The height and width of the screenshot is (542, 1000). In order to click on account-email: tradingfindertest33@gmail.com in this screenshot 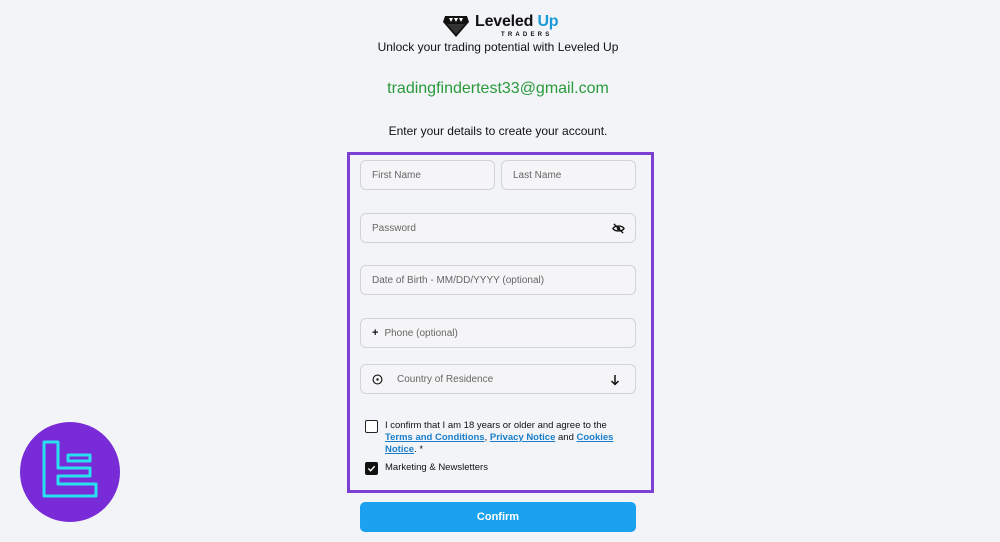, I will do `click(498, 88)`.